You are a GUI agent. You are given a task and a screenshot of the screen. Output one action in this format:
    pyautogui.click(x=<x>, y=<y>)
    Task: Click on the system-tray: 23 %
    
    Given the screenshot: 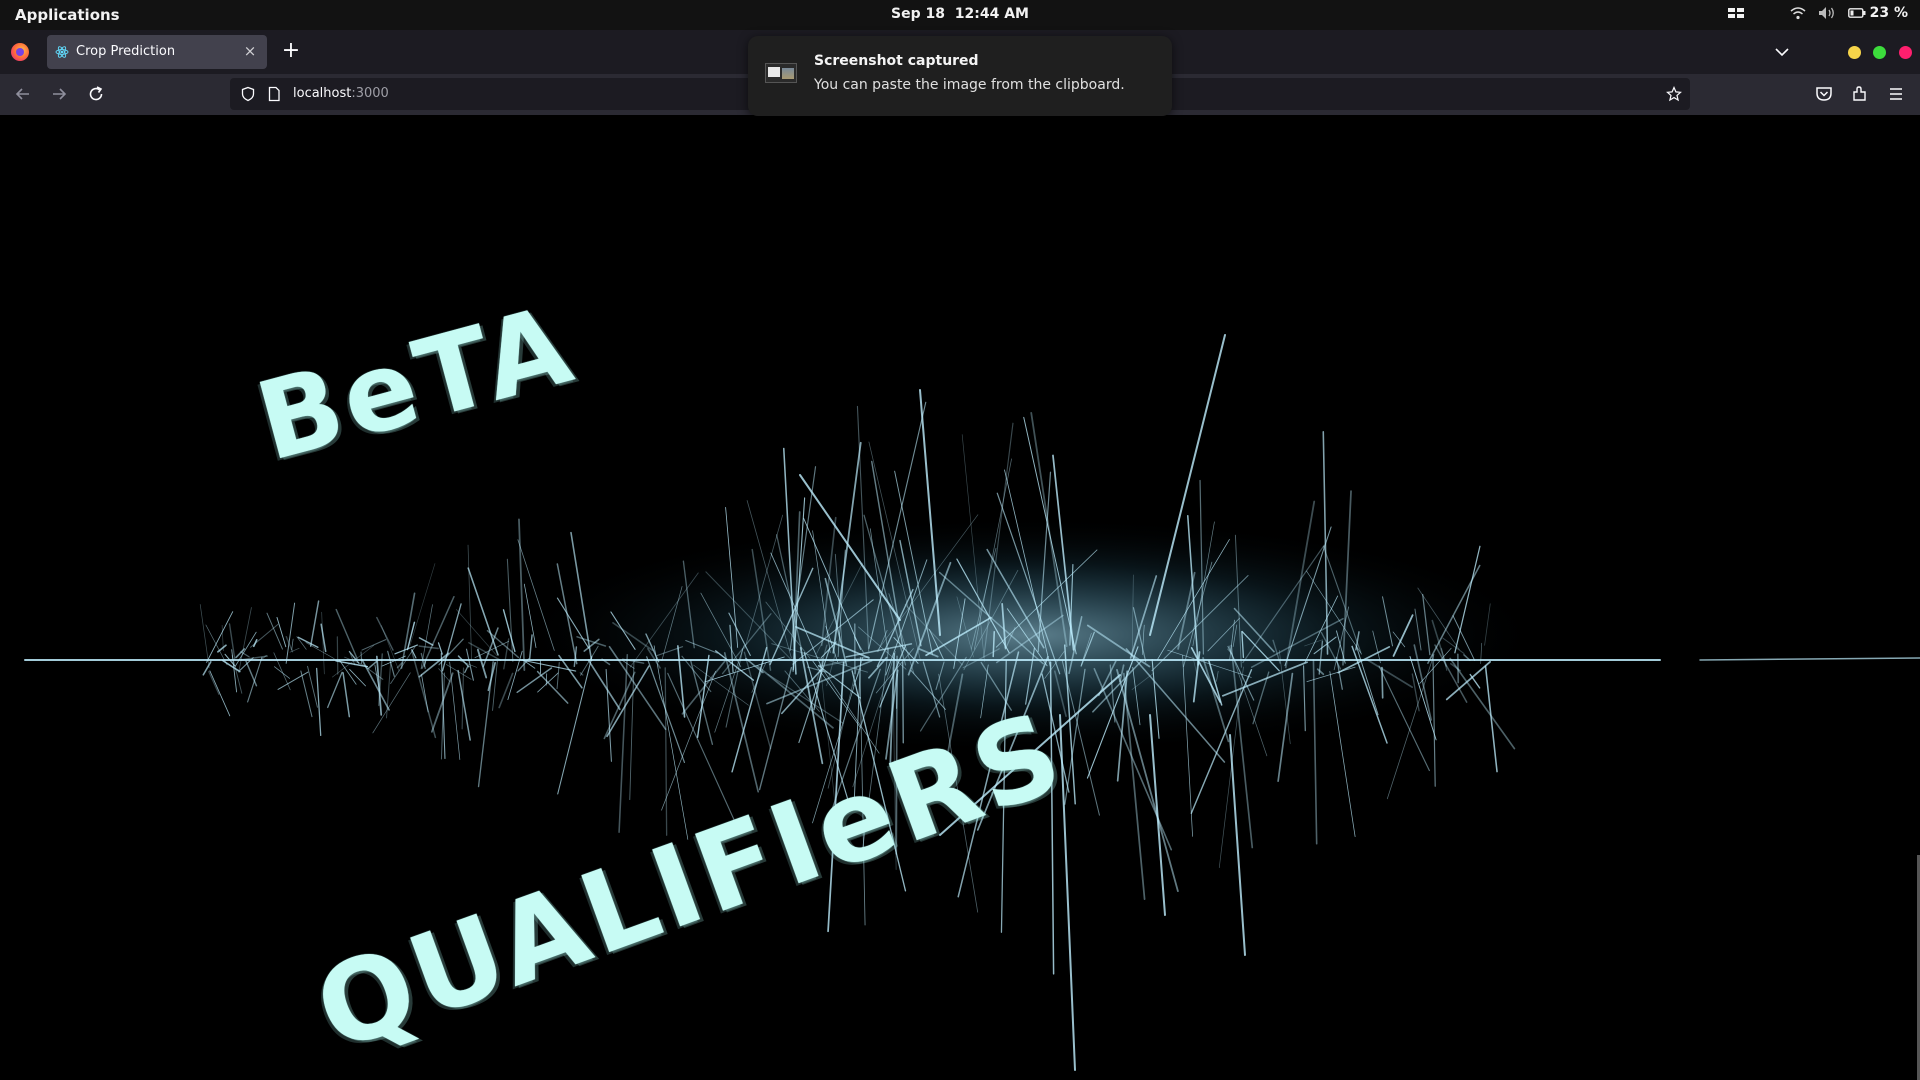 What is the action you would take?
    pyautogui.click(x=1817, y=13)
    